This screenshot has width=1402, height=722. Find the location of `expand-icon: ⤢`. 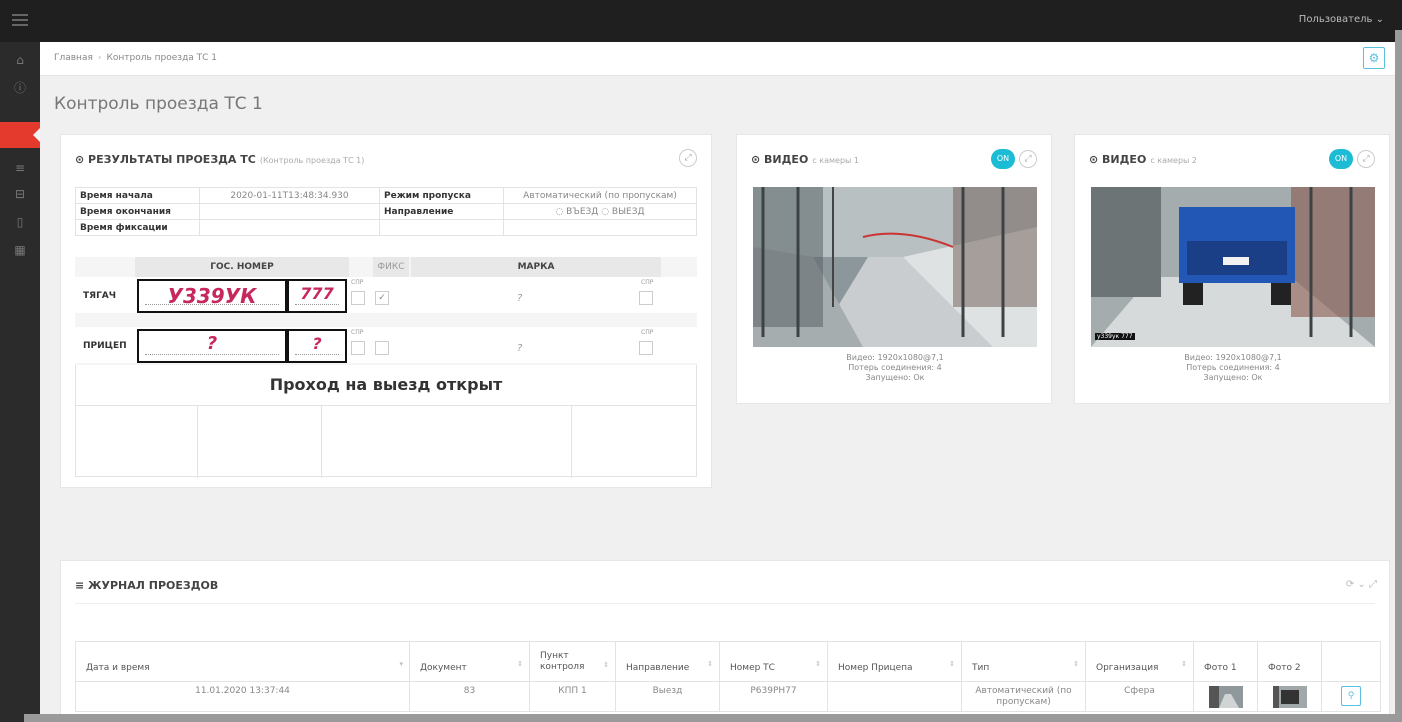

expand-icon: ⤢ is located at coordinates (688, 158).